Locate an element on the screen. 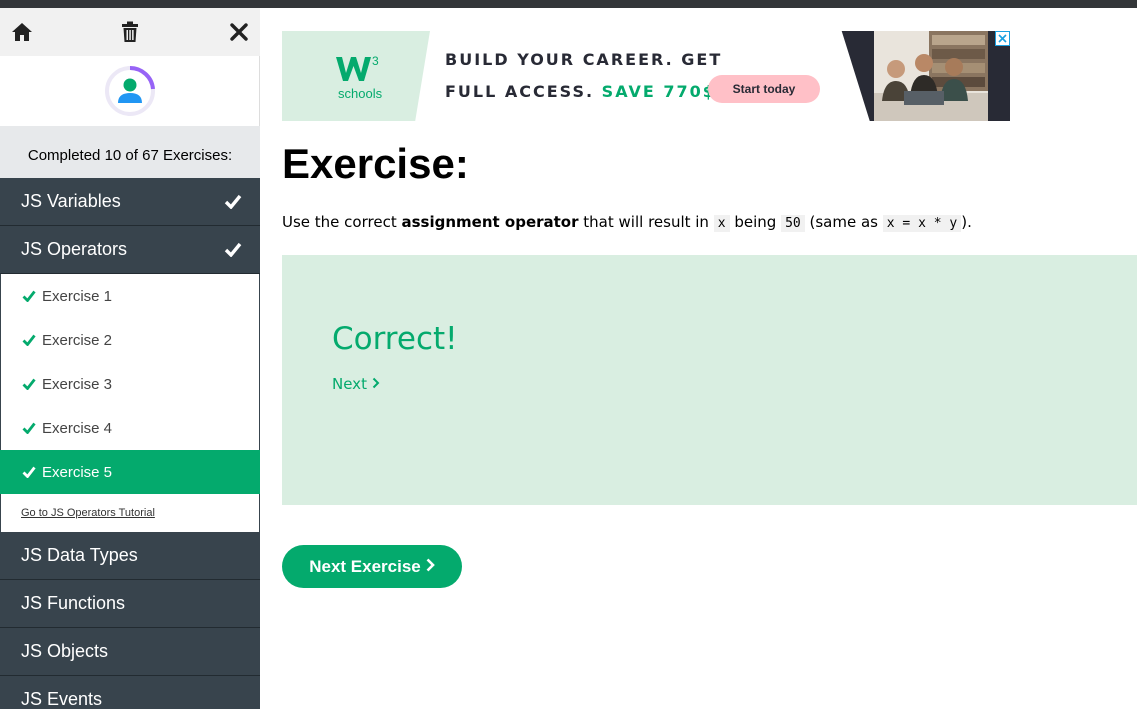 The height and width of the screenshot is (709, 1137). sidebar-exercise-1: Exercise 1 is located at coordinates (130, 296).